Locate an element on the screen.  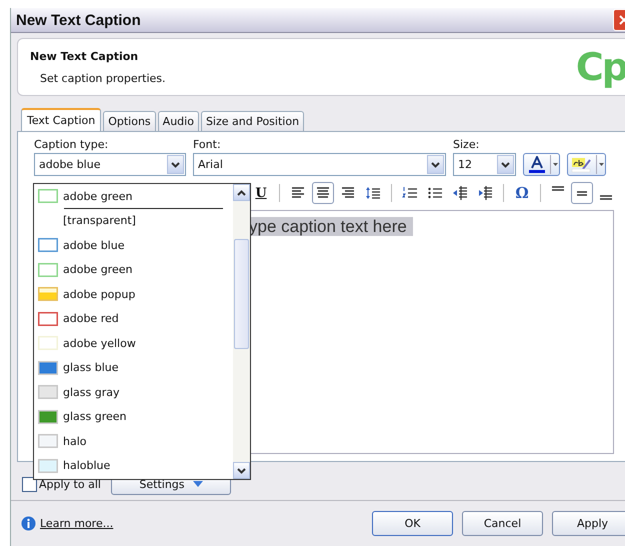
list-item: glass blue is located at coordinates (135, 368).